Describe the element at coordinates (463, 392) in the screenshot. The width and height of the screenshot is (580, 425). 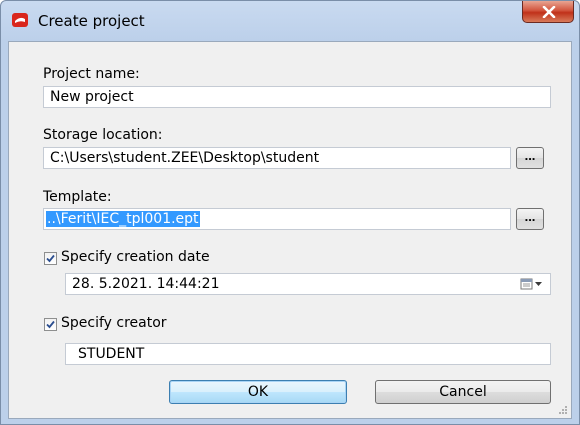
I see `cancel-button: Cancel` at that location.